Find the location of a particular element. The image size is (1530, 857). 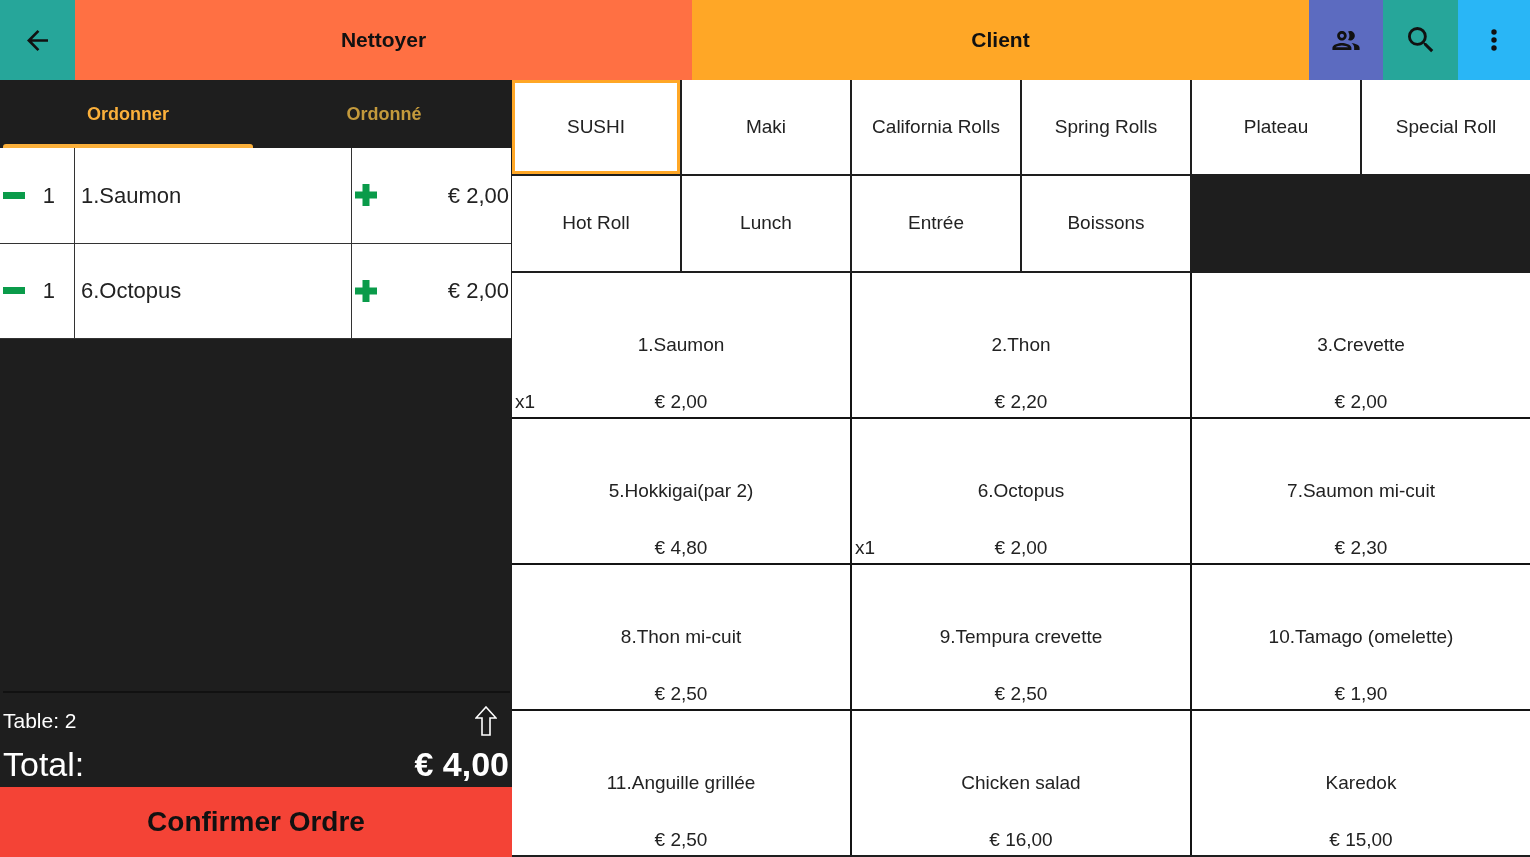

product-price: € 15,00 is located at coordinates (1361, 839).